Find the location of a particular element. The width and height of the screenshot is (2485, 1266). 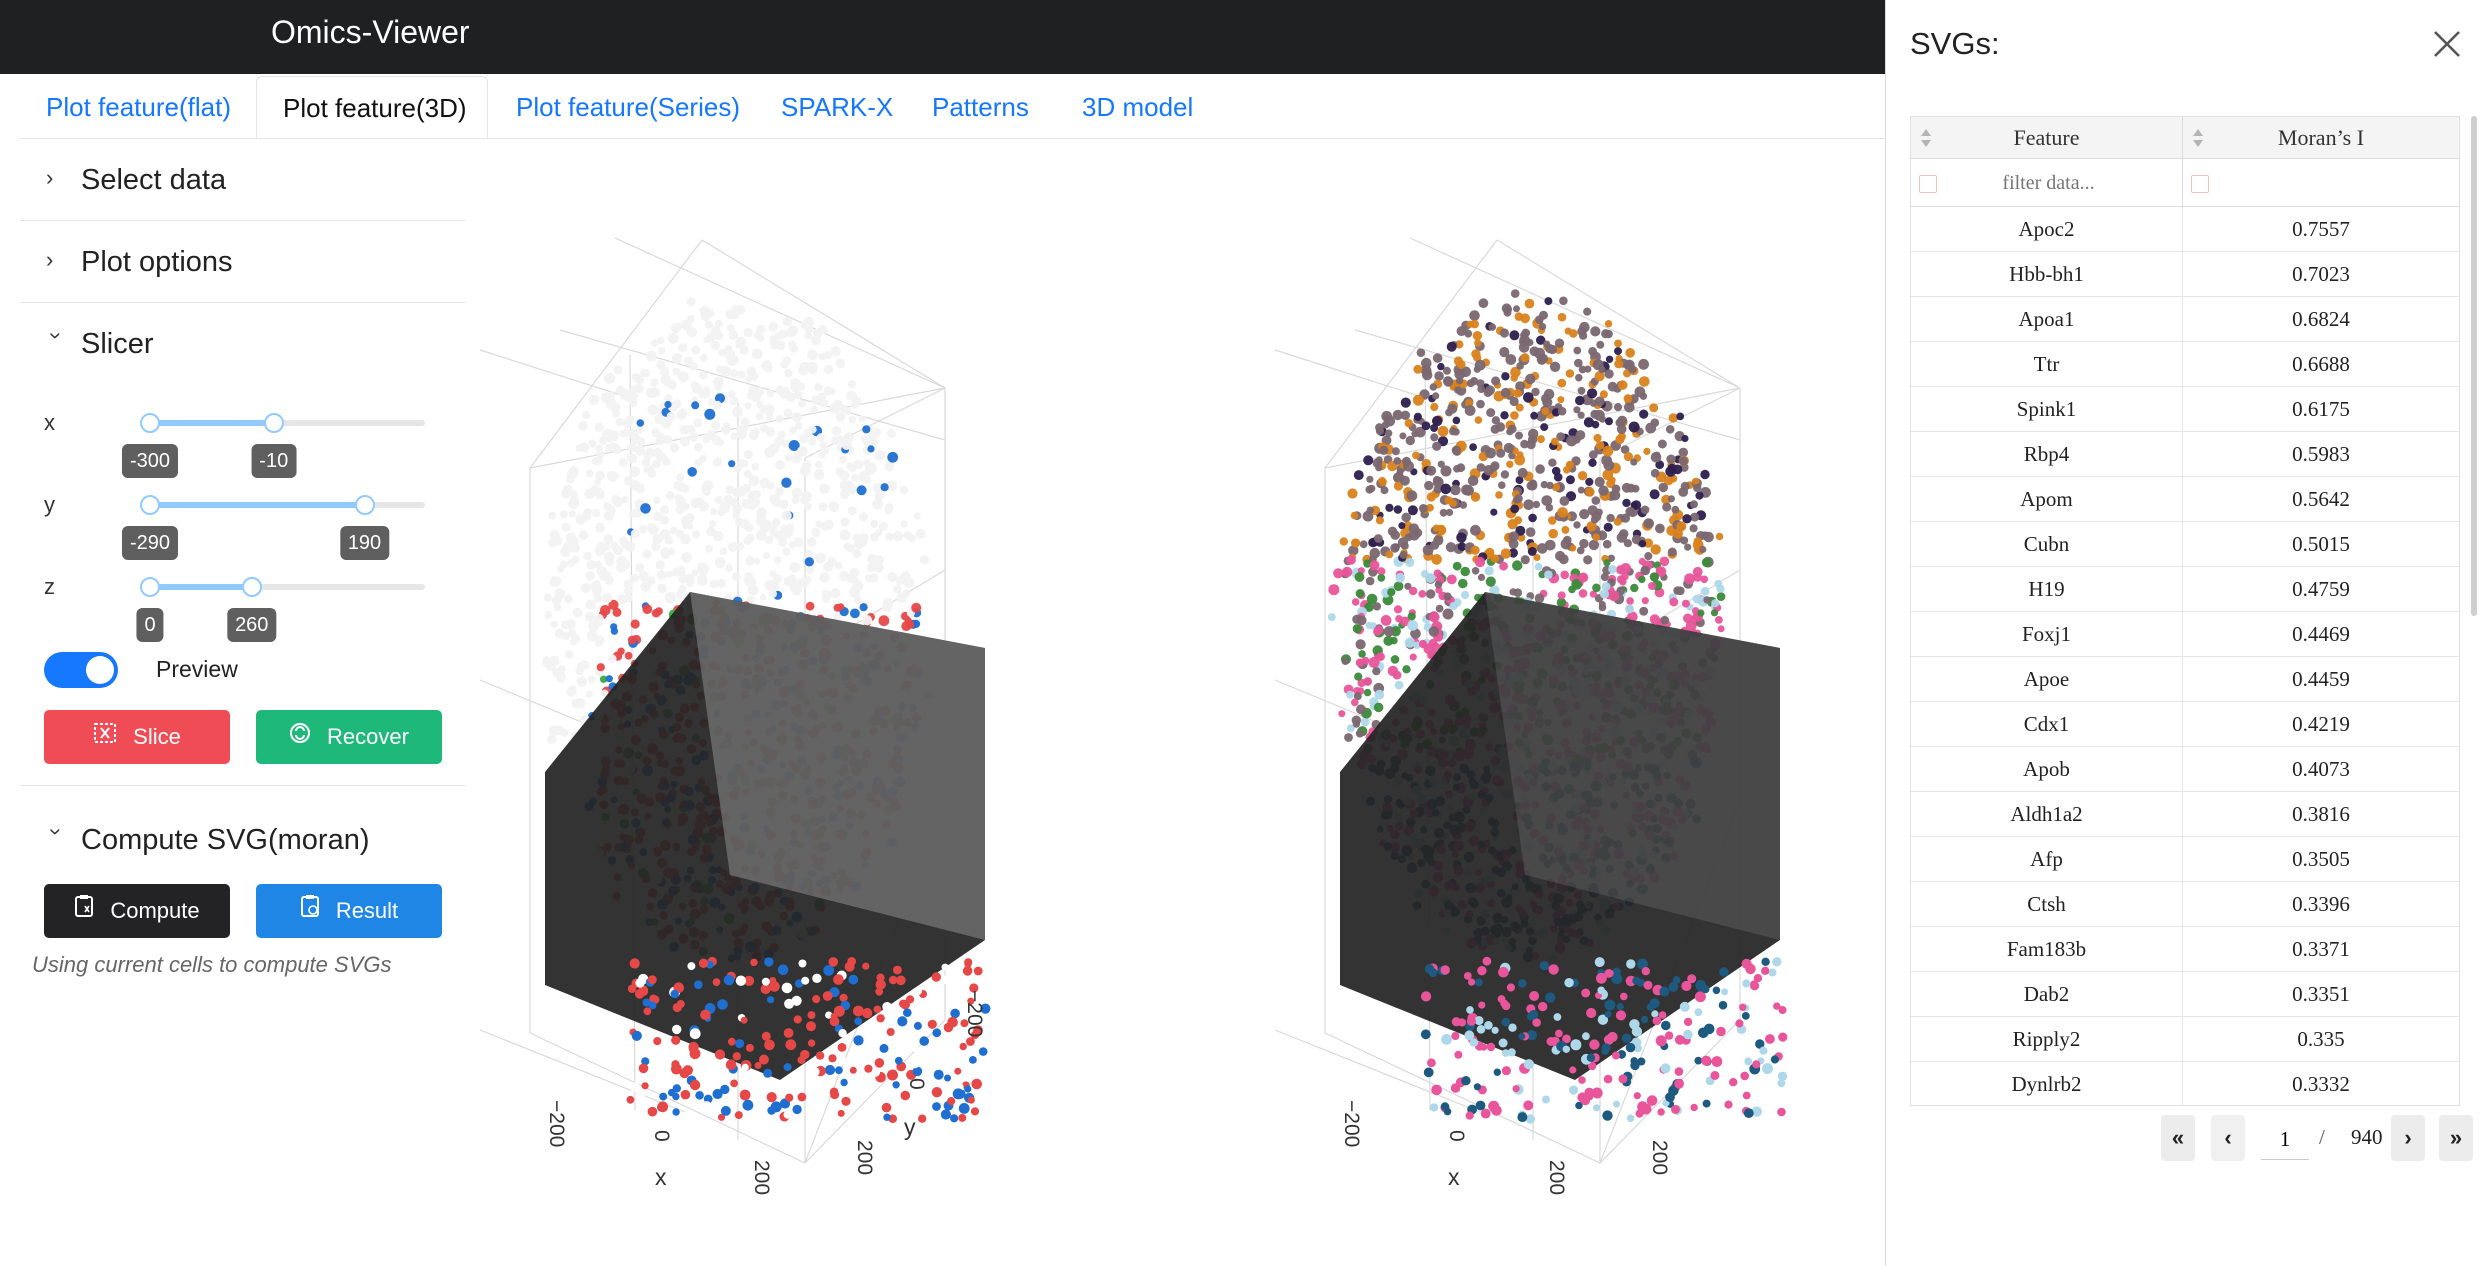

table-row: Cdx1 0.4219 is located at coordinates (2185, 724).